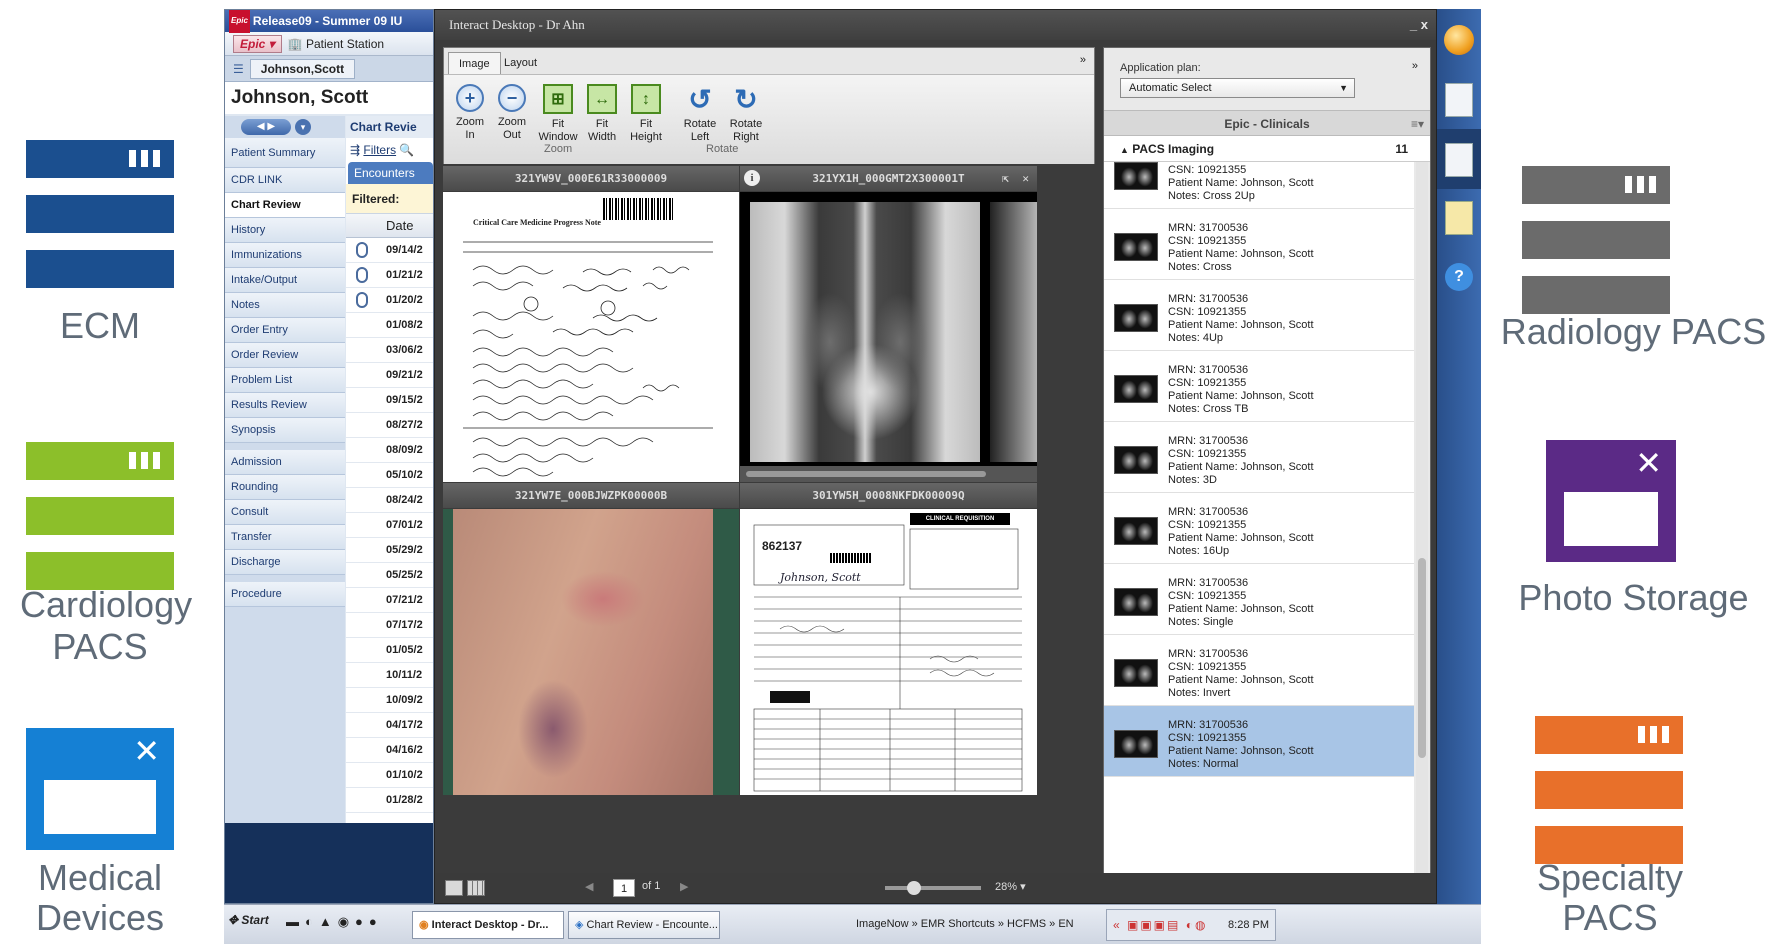 Image resolution: width=1777 pixels, height=944 pixels. What do you see at coordinates (1237, 88) in the screenshot?
I see `app-plan-select: Automatic Select ▼` at bounding box center [1237, 88].